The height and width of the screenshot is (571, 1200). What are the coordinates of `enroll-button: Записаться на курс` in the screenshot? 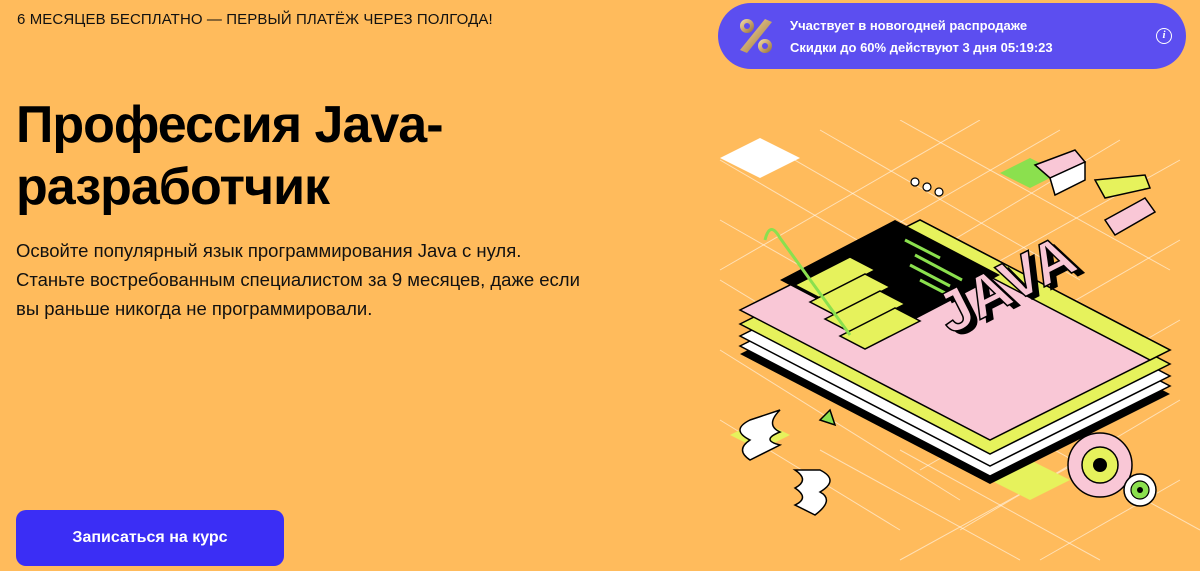 It's located at (150, 538).